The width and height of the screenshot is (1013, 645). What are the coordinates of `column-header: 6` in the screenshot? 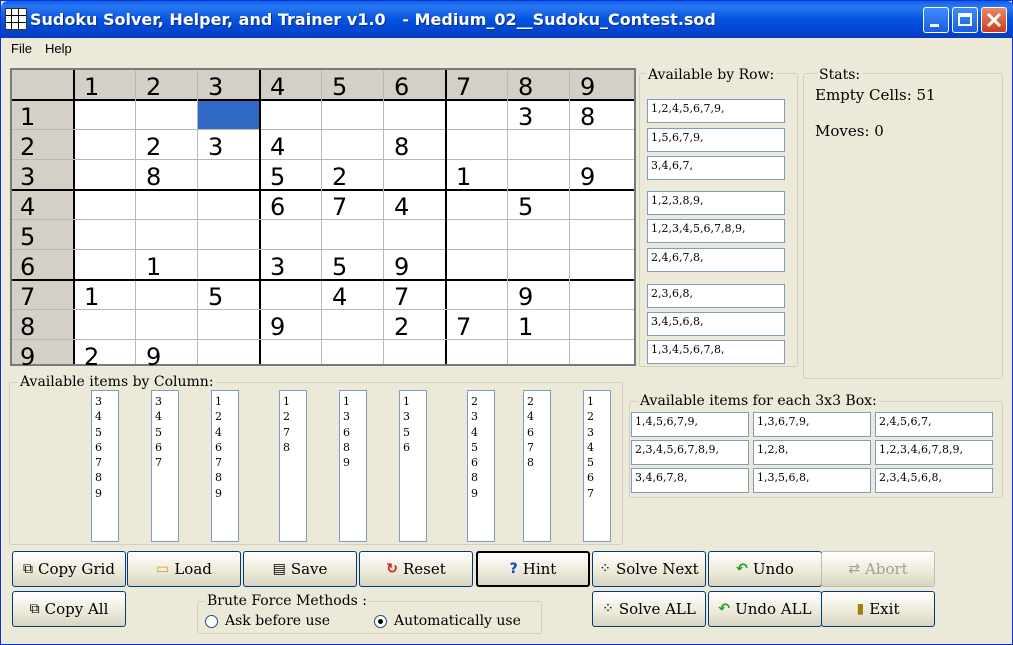 It's located at (402, 87).